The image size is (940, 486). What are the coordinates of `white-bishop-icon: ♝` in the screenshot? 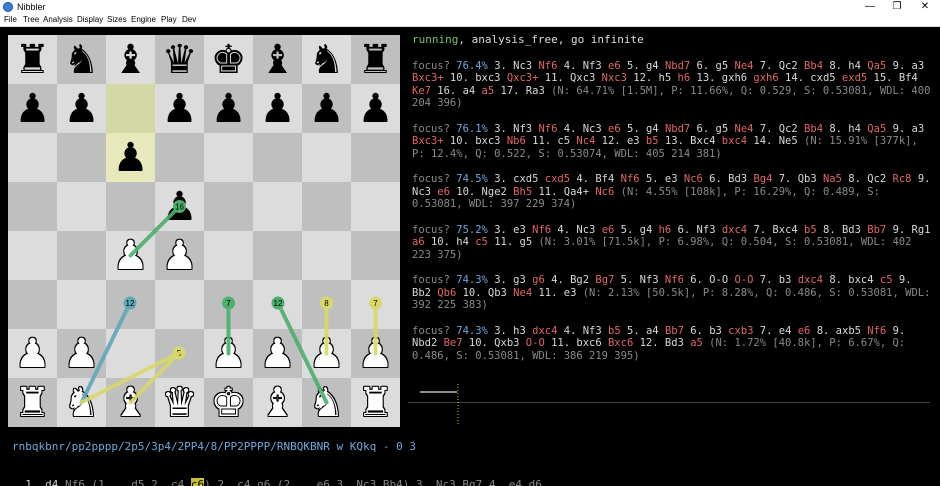 It's located at (278, 403).